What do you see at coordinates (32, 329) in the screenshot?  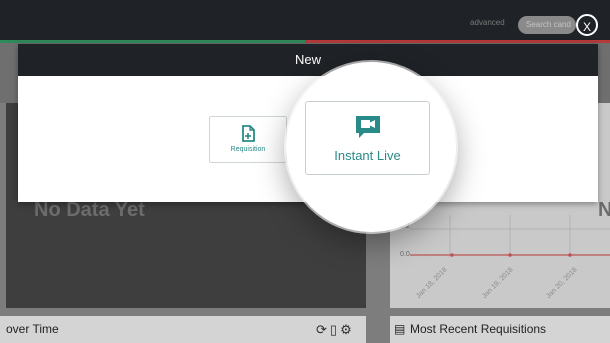 I see `left-panel-title: over Time` at bounding box center [32, 329].